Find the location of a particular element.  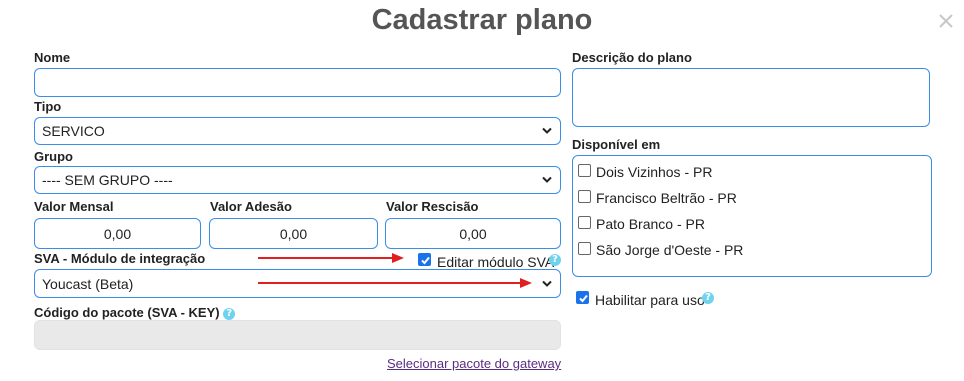

tipo-label: Tipo is located at coordinates (48, 106).